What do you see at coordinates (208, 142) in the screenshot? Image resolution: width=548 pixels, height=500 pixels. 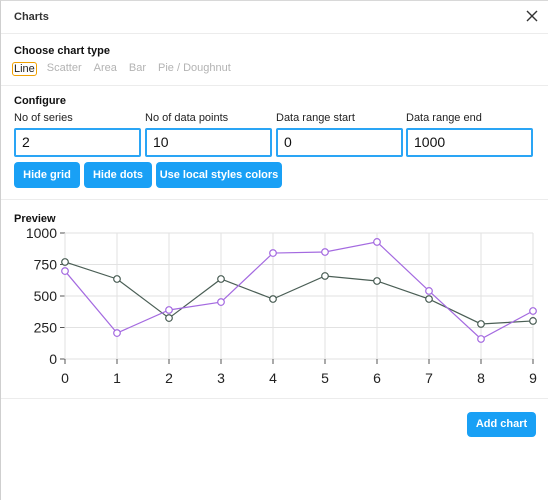 I see `data-points-input: 10` at bounding box center [208, 142].